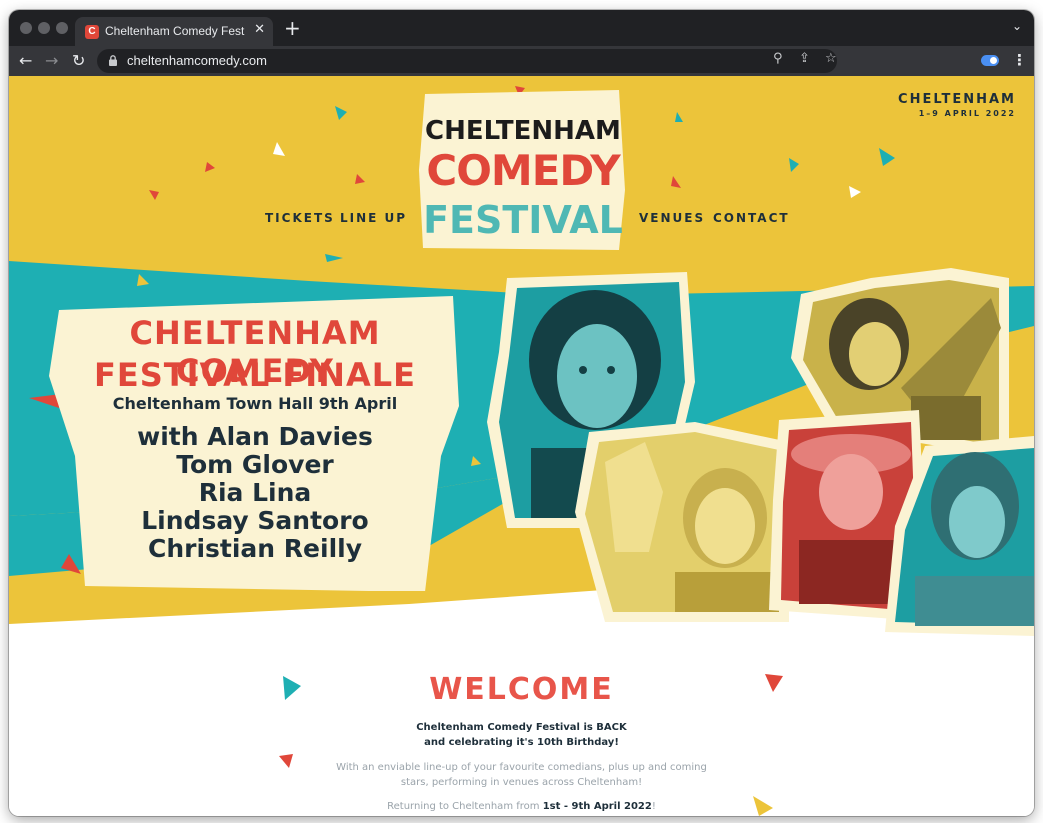  I want to click on nav-lineup: LINE UP, so click(373, 218).